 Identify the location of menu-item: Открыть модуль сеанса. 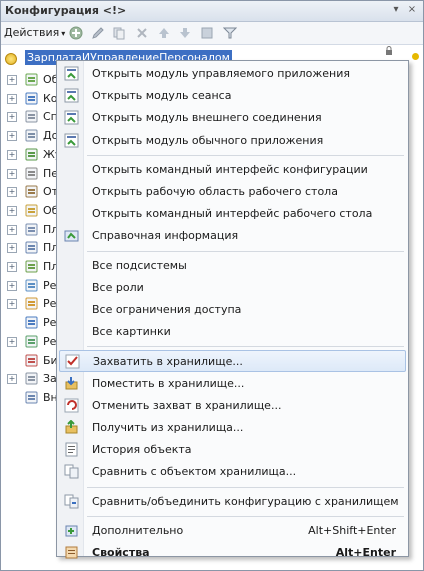
(232, 95).